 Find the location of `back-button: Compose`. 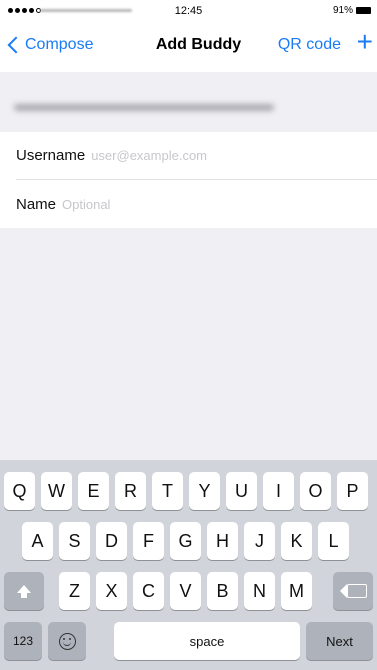

back-button: Compose is located at coordinates (48, 45).